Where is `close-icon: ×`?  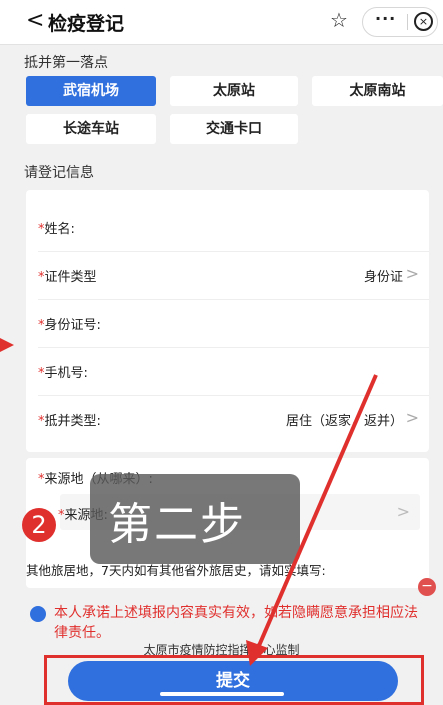 close-icon: × is located at coordinates (423, 21).